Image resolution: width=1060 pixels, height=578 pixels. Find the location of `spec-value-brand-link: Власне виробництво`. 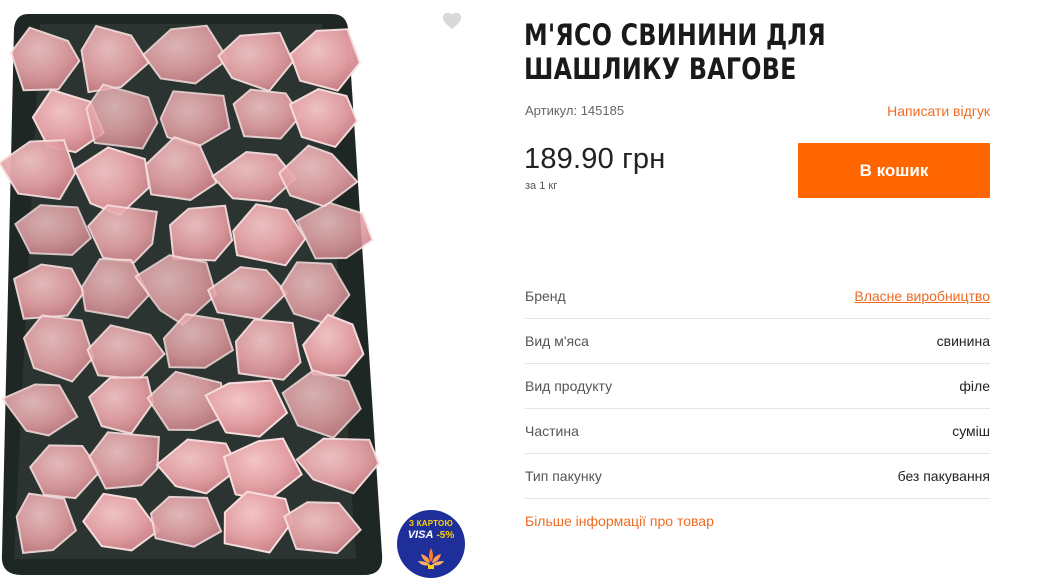

spec-value-brand-link: Власне виробництво is located at coordinates (922, 296).